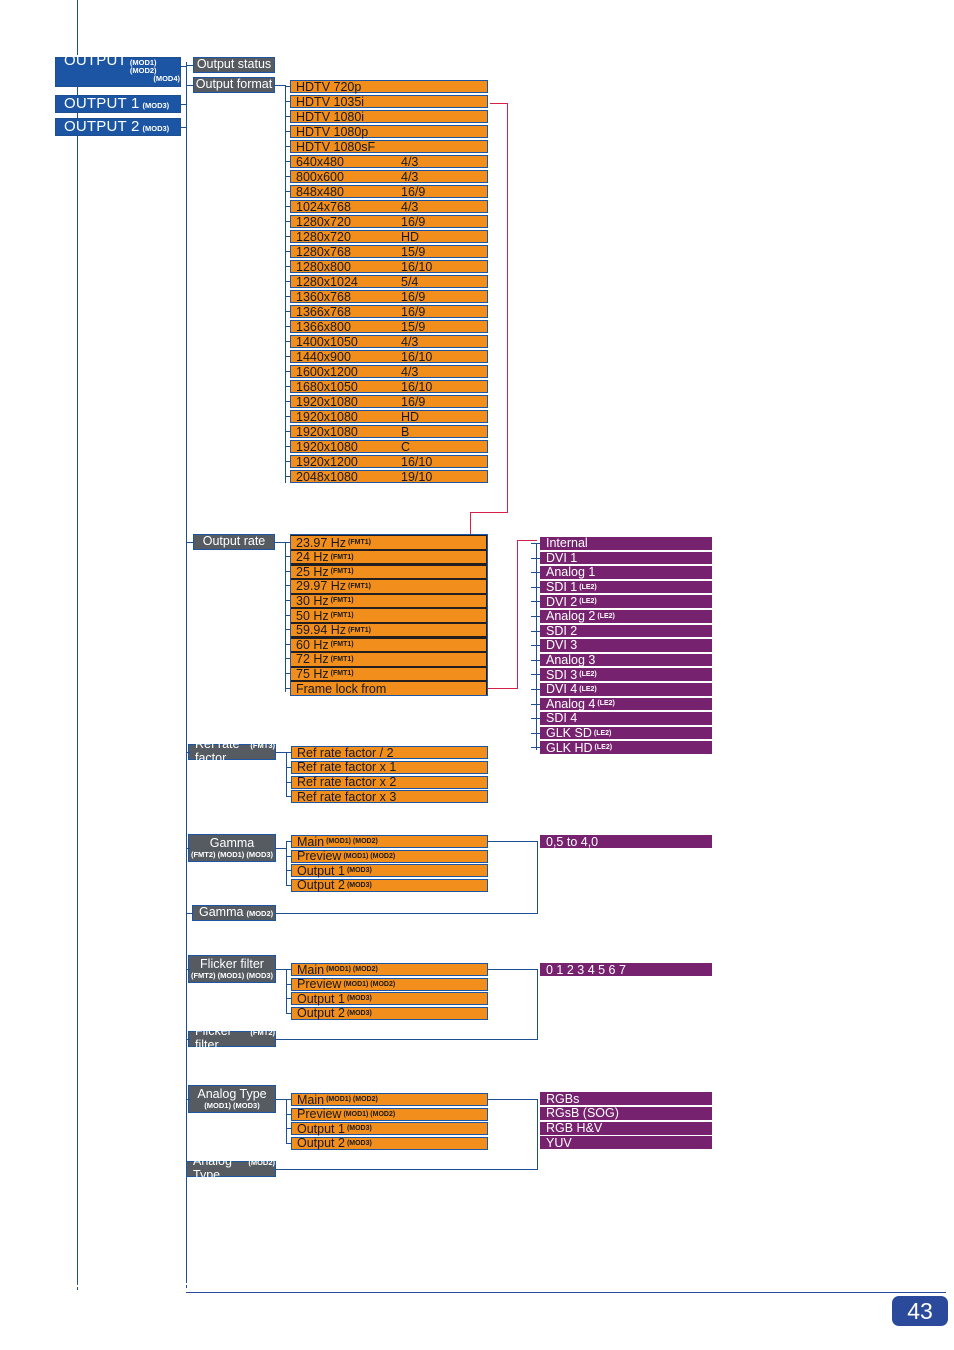 The width and height of the screenshot is (954, 1350). I want to click on connector-rate-item, so click(288, 600).